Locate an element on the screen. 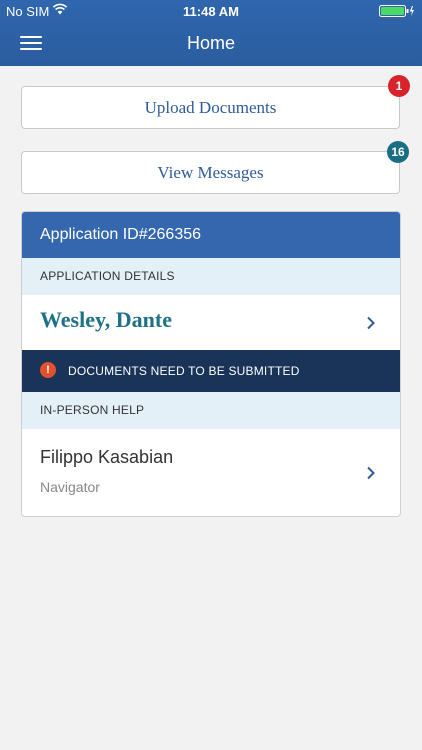 Image resolution: width=422 pixels, height=750 pixels. view-messages-button: View Messages is located at coordinates (210, 172).